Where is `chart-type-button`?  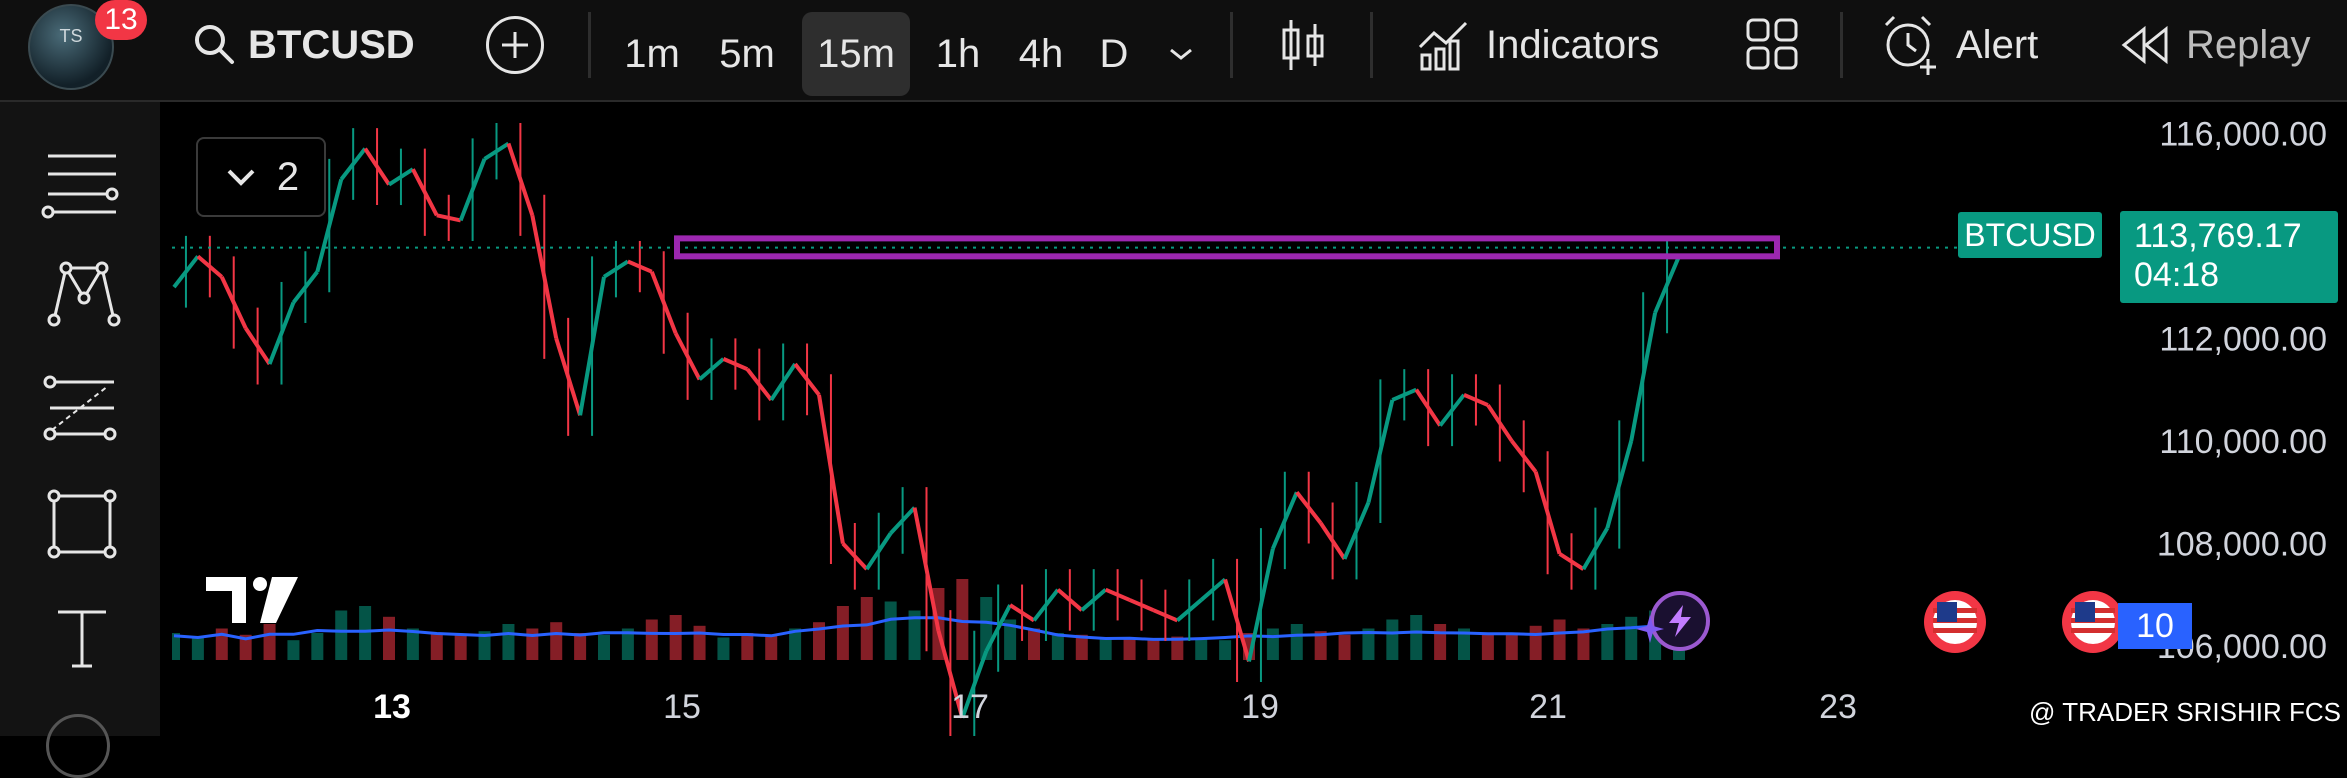 chart-type-button is located at coordinates (1303, 45).